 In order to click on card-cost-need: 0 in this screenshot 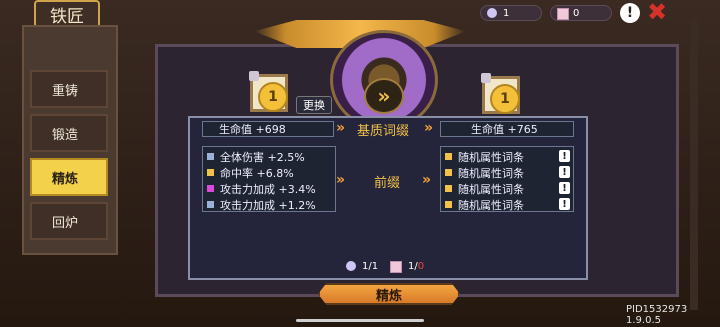, I will do `click(421, 266)`.